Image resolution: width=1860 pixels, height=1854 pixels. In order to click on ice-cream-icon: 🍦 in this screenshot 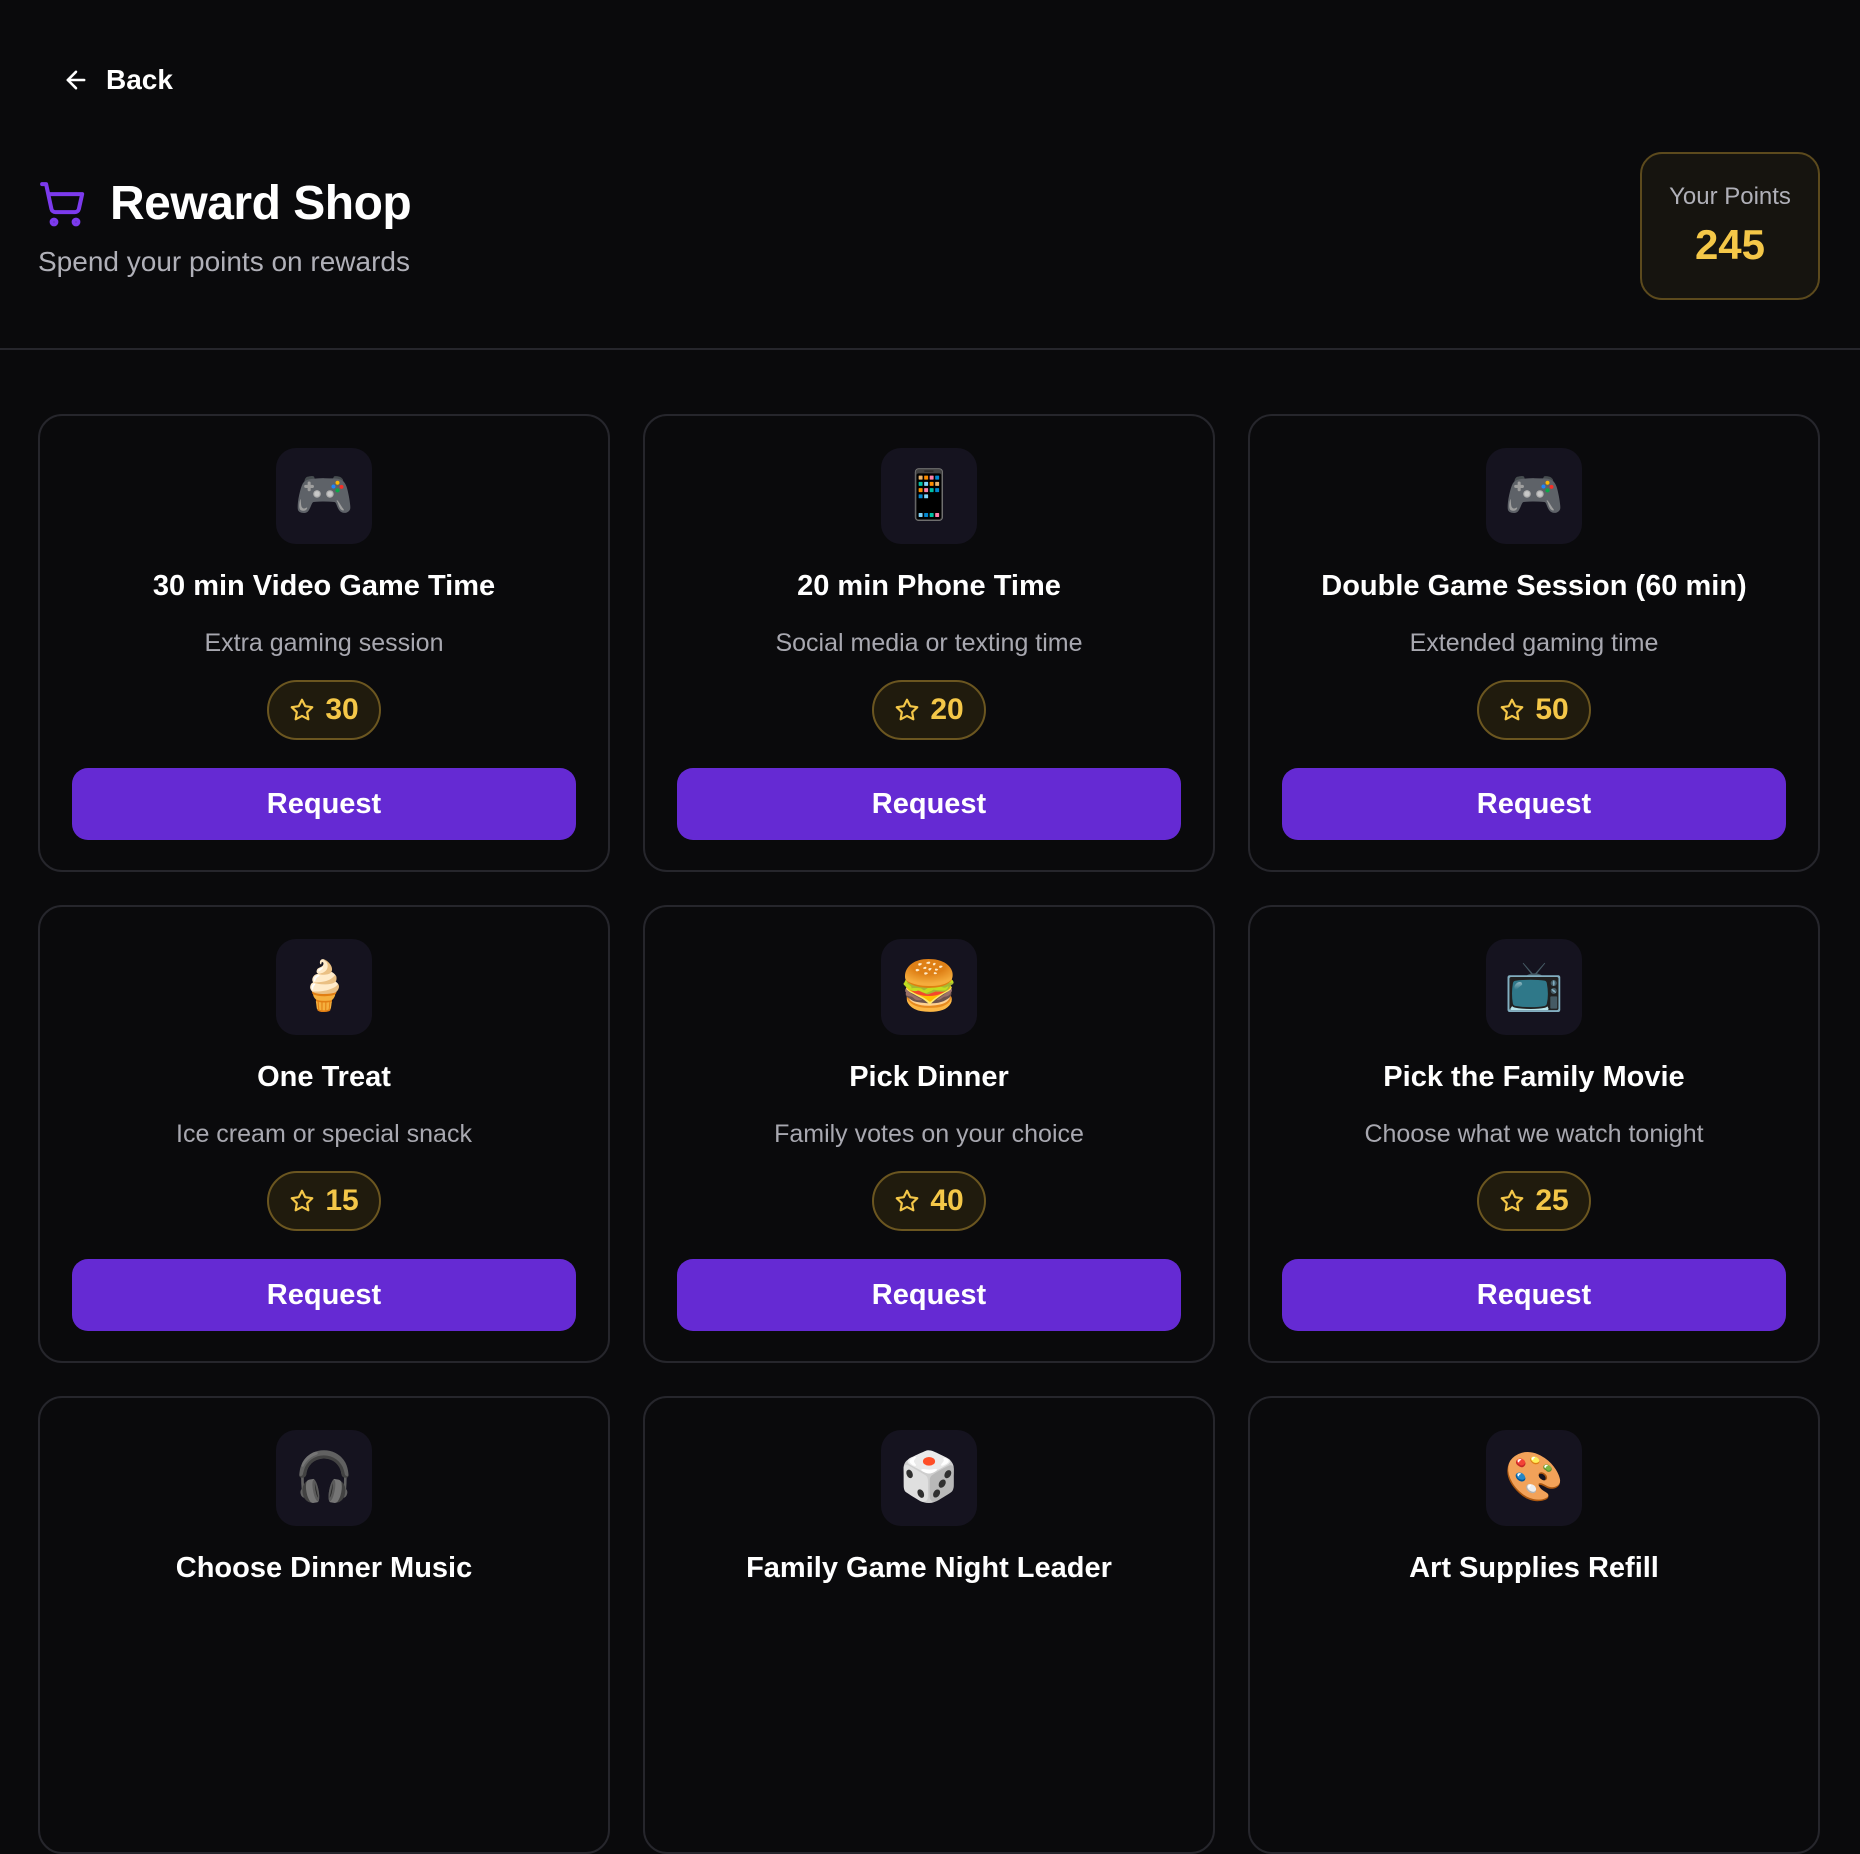, I will do `click(324, 987)`.